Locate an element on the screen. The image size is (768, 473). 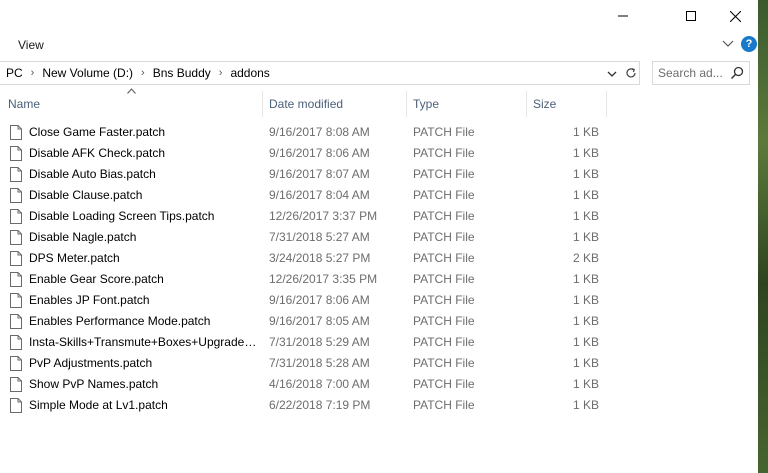
search-icon is located at coordinates (737, 73).